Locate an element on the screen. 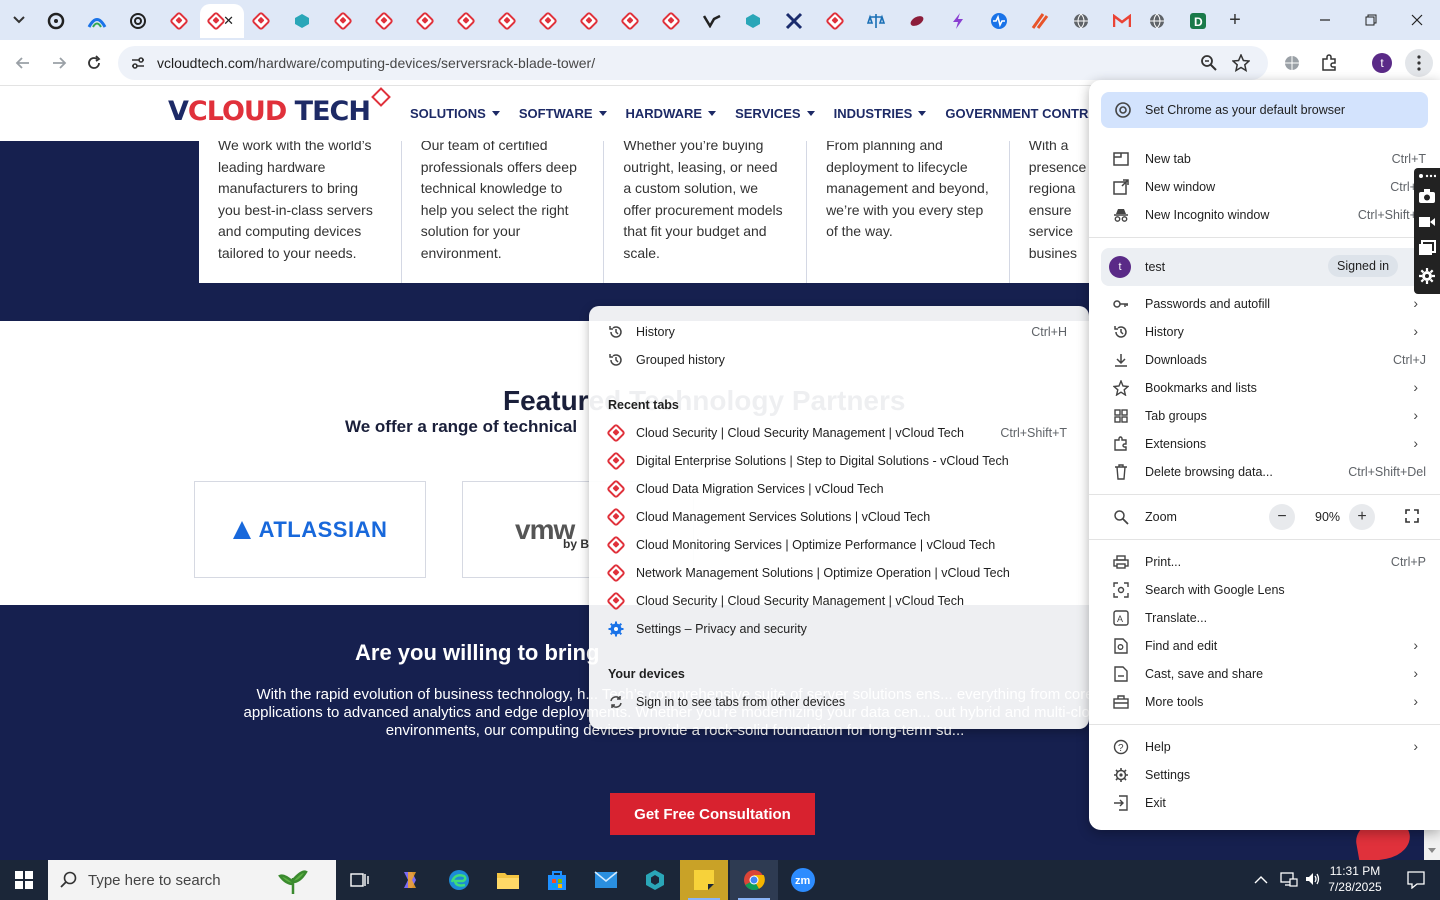 This screenshot has height=900, width=1440. edge-app is located at coordinates (459, 880).